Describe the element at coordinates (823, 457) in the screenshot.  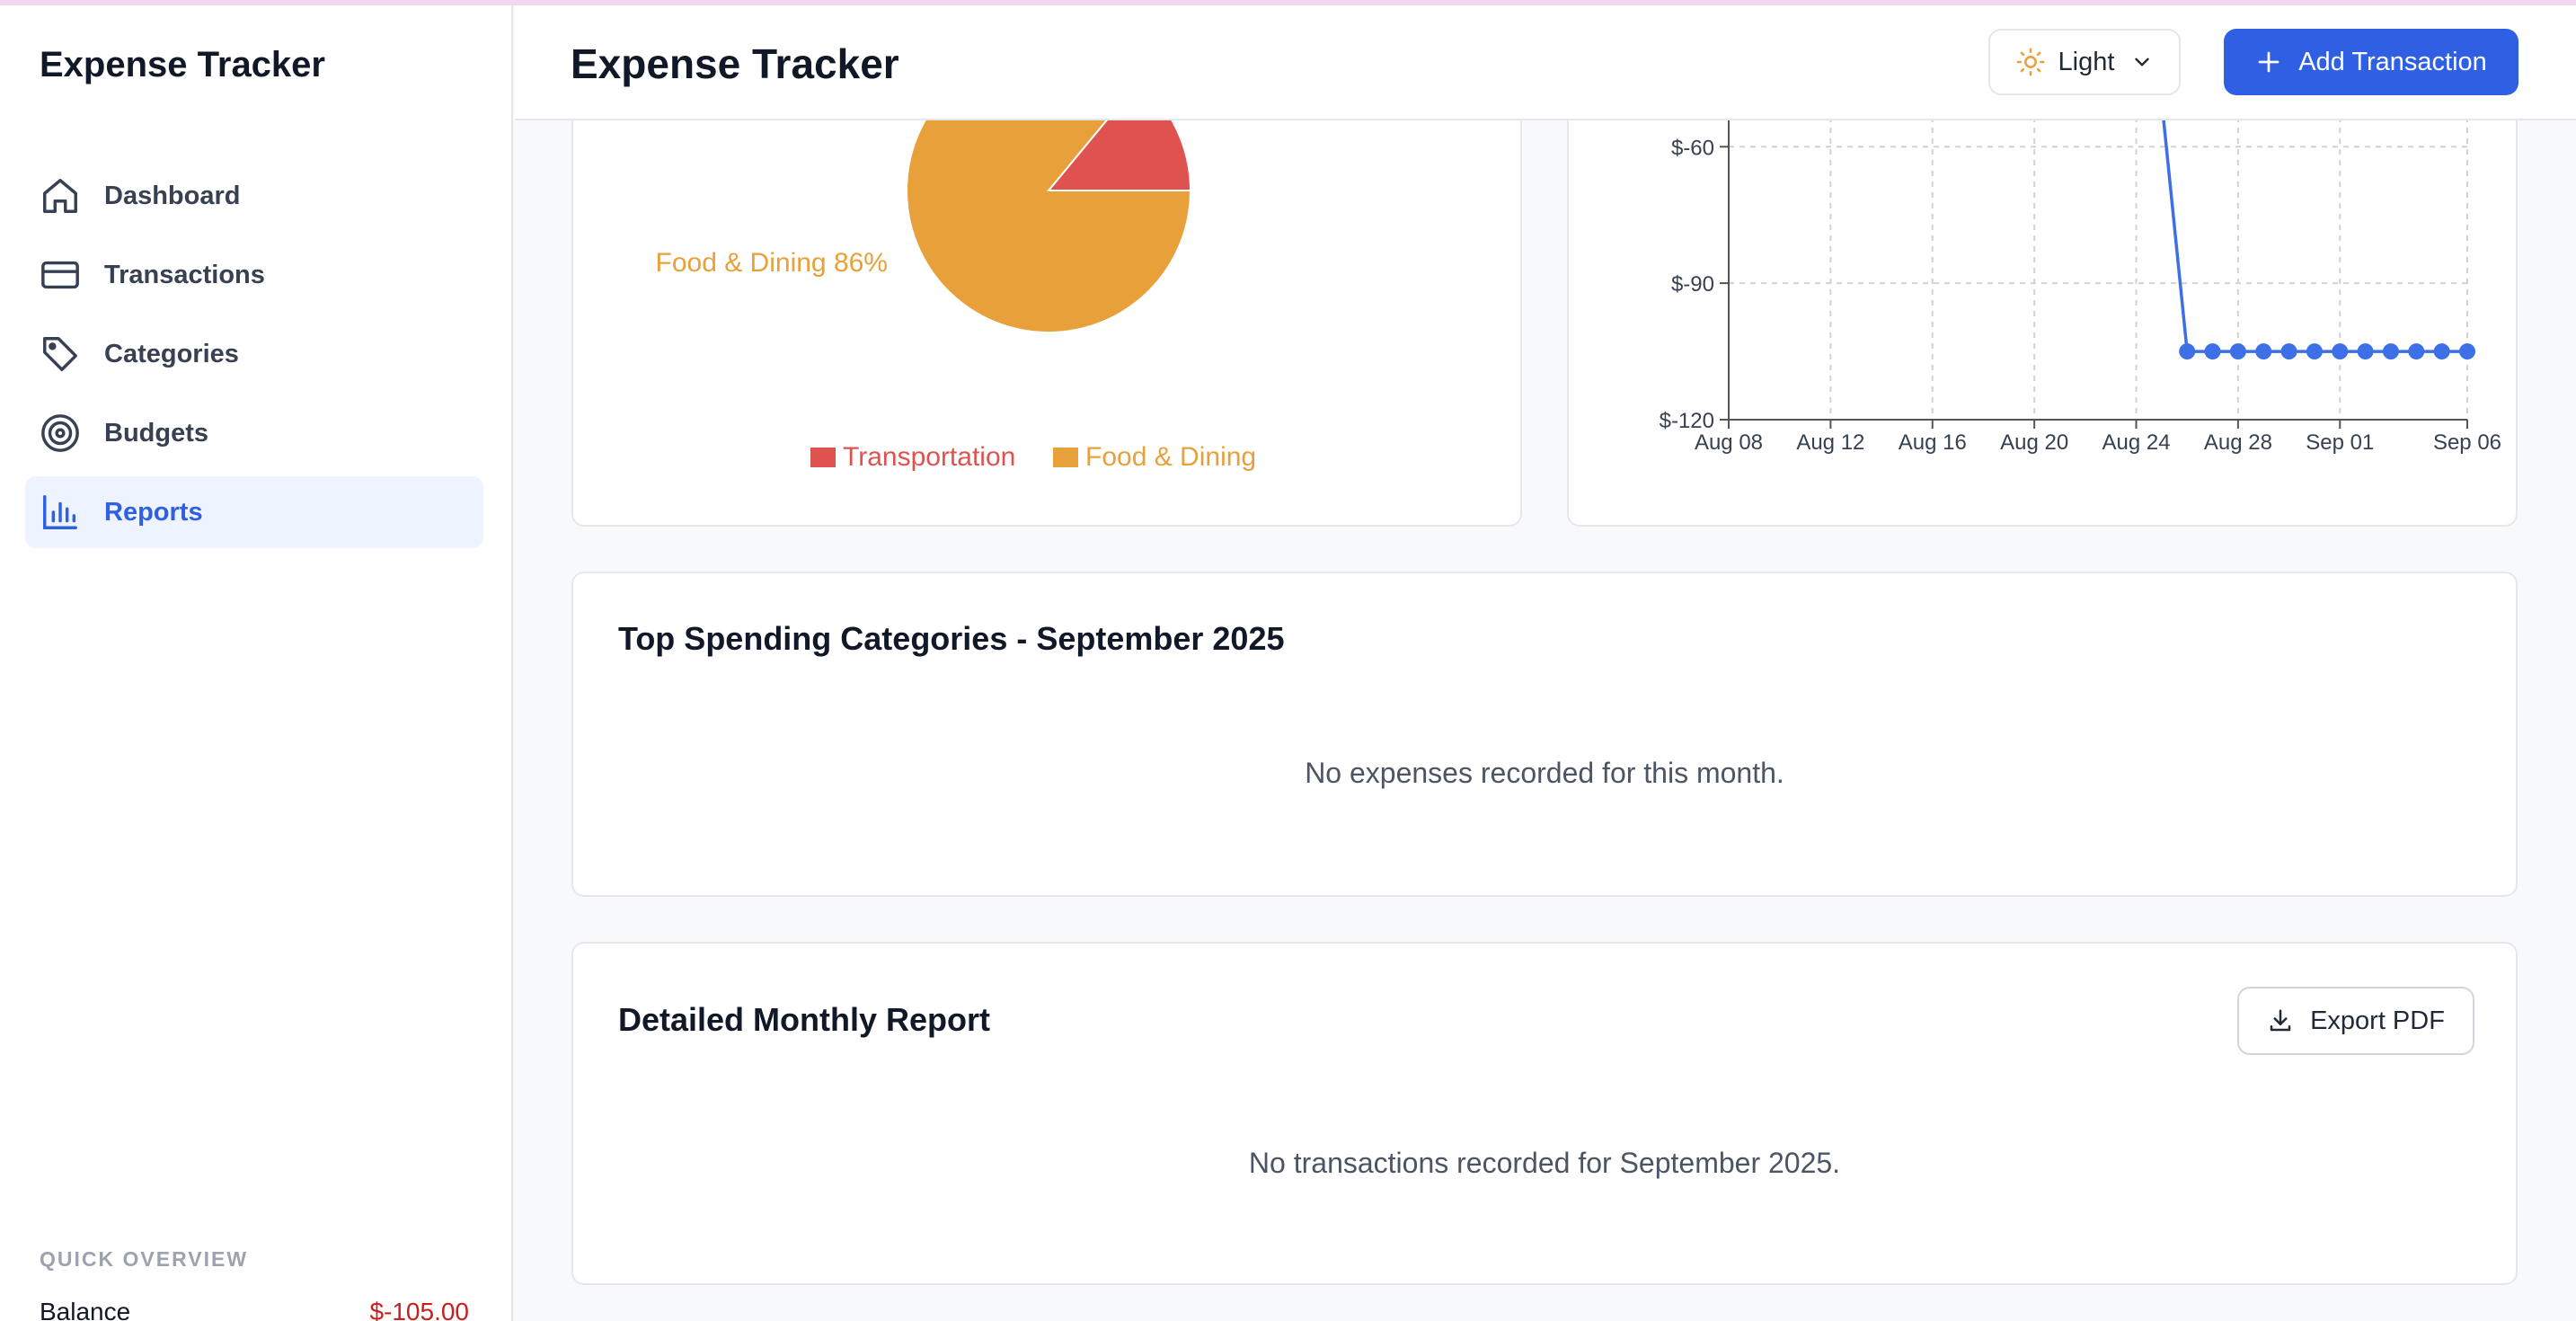
I see `legend-swatch-transportation` at that location.